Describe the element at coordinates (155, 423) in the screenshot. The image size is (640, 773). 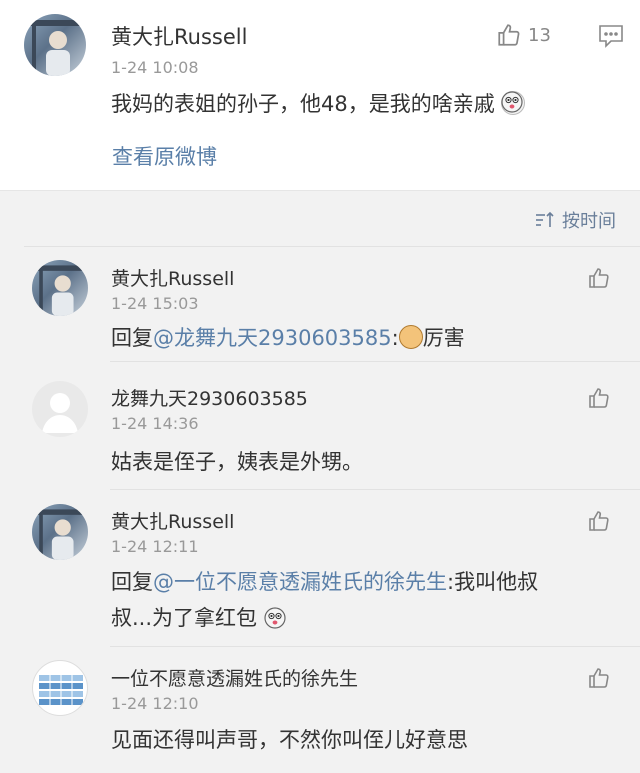
I see `comment-time: 1-24 14:36` at that location.